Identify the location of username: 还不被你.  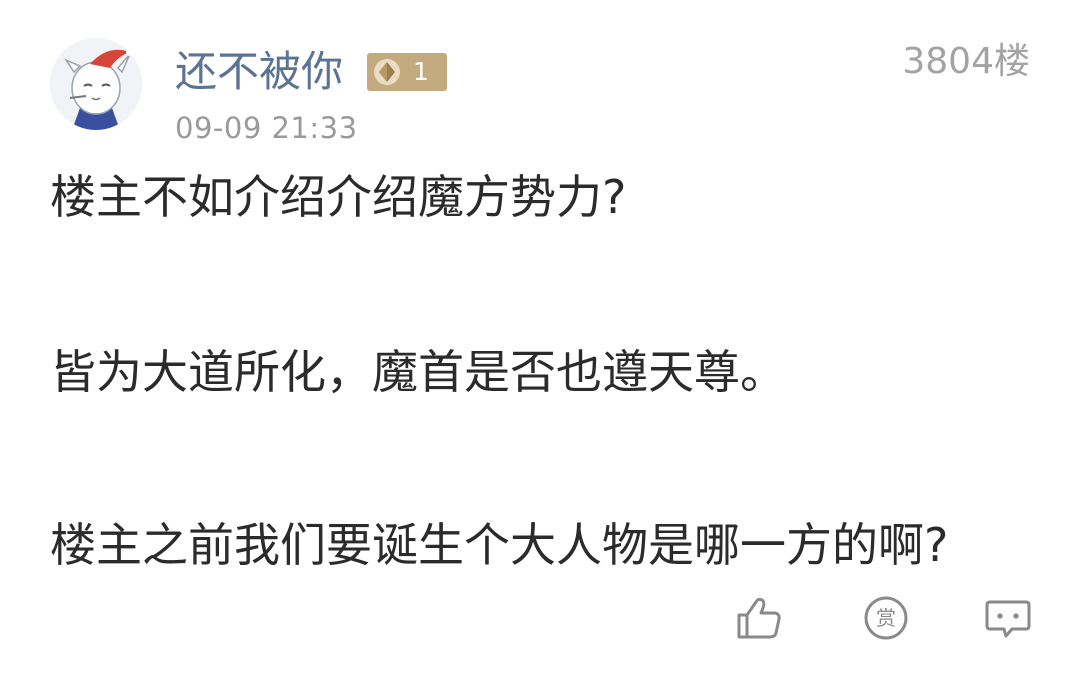
(259, 72).